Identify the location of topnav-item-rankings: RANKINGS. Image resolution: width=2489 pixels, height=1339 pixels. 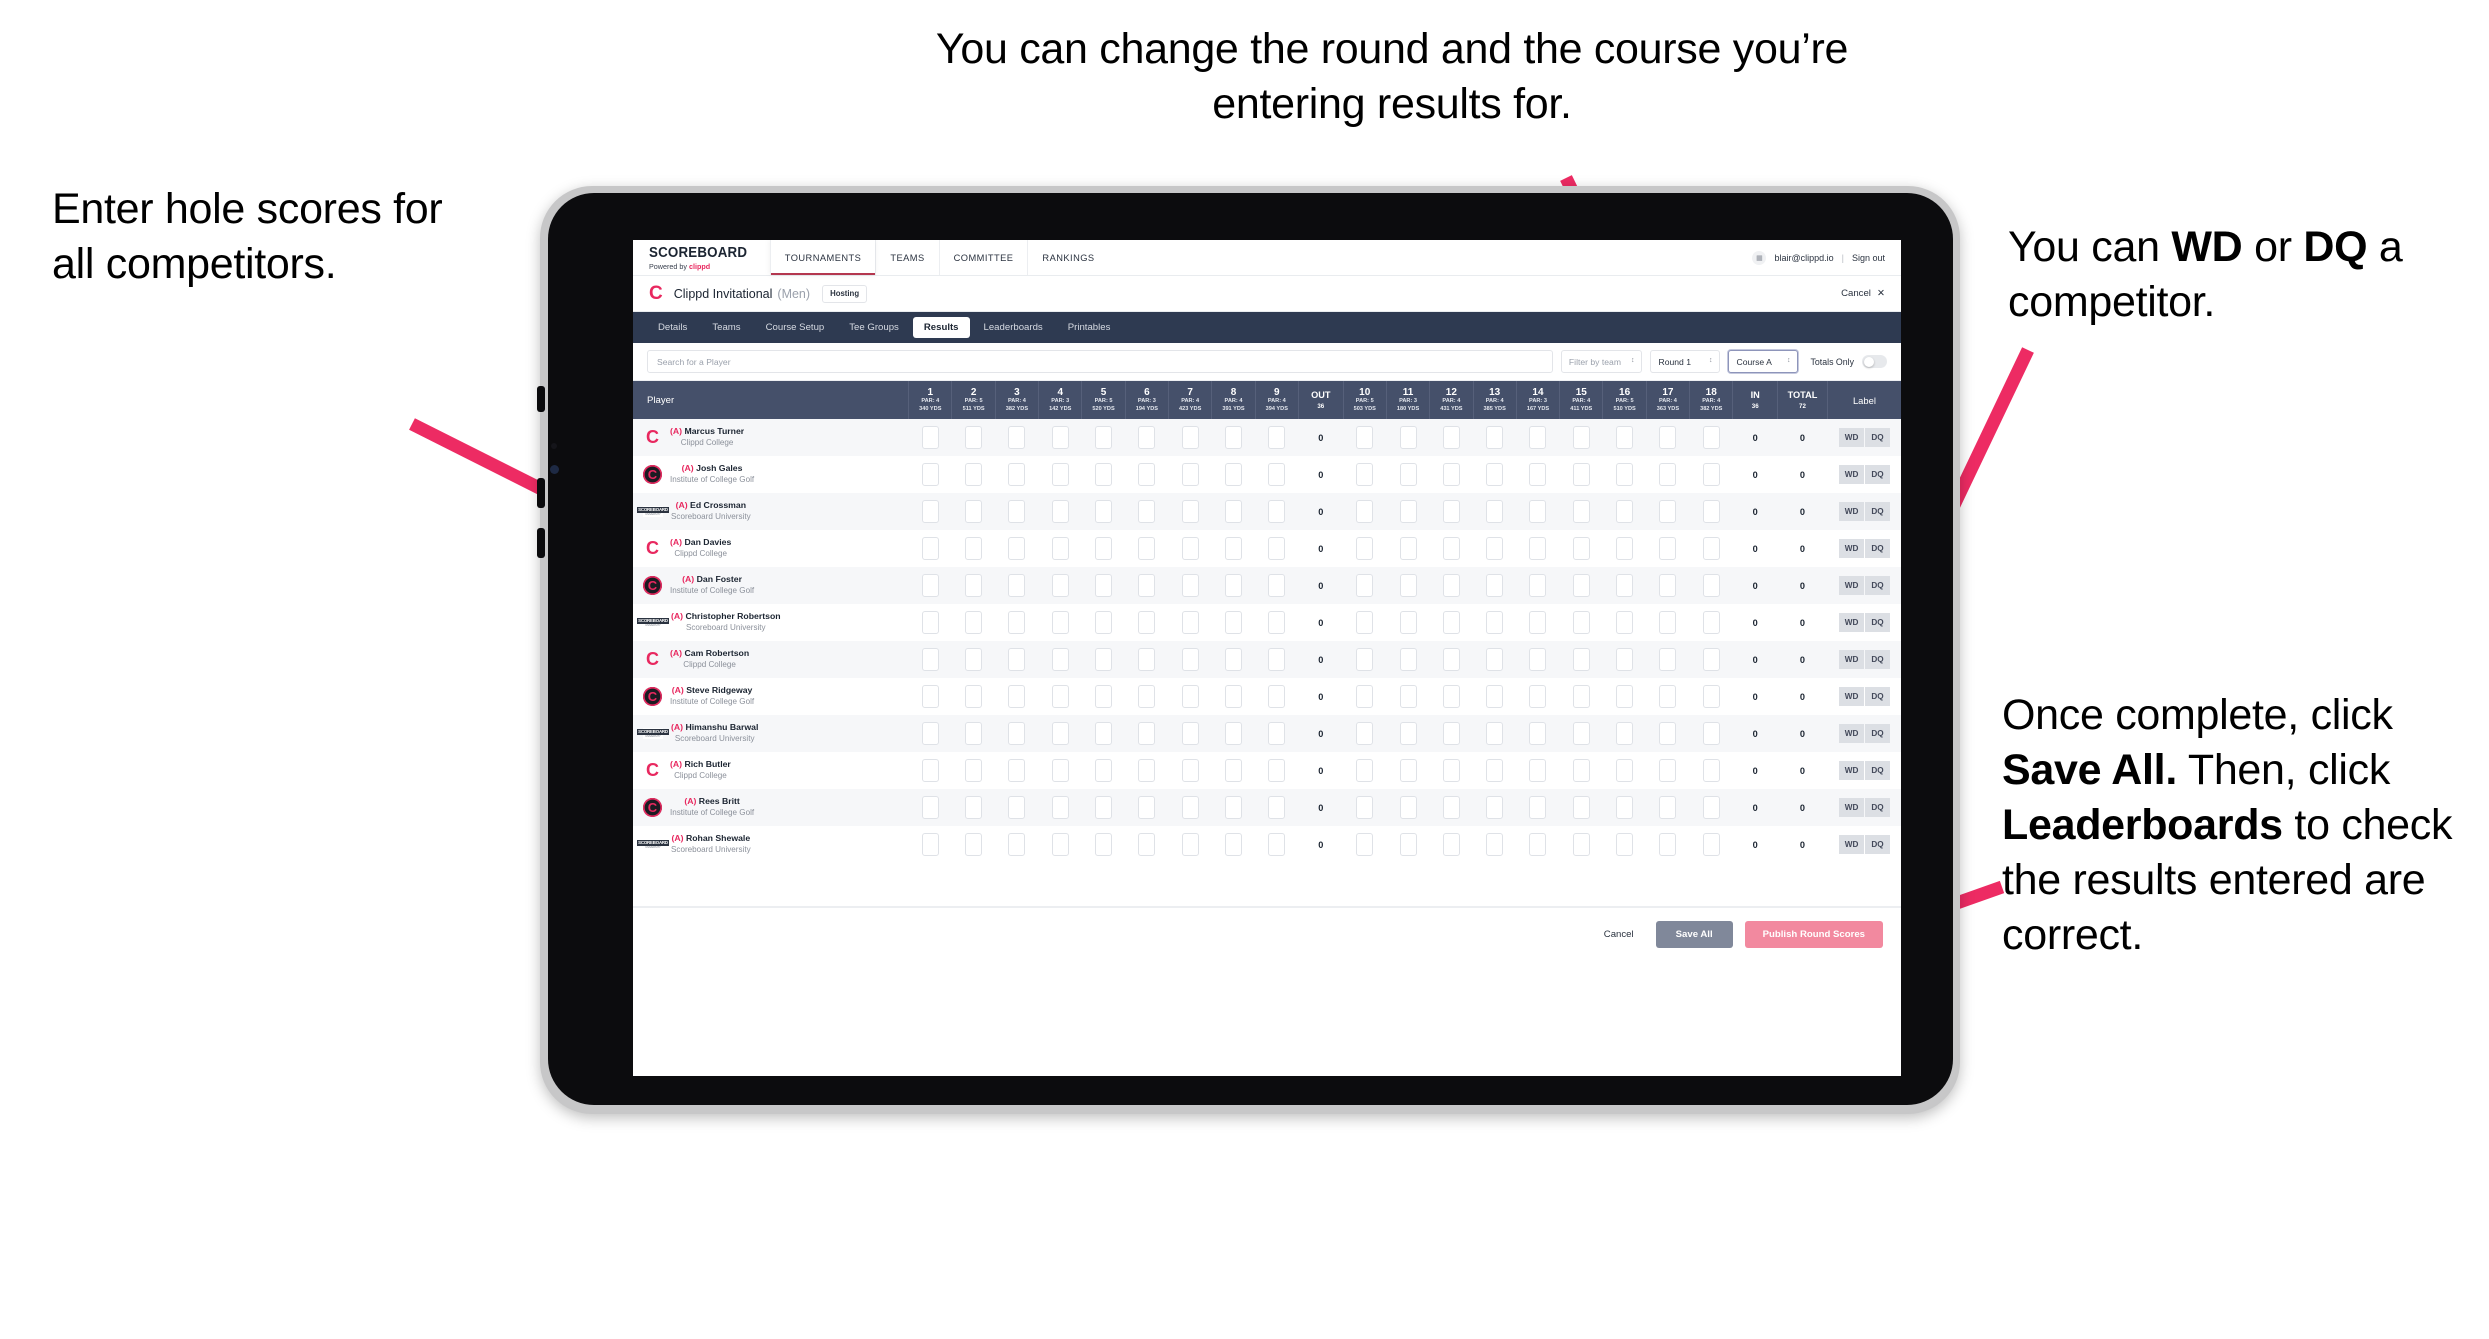
(1067, 257).